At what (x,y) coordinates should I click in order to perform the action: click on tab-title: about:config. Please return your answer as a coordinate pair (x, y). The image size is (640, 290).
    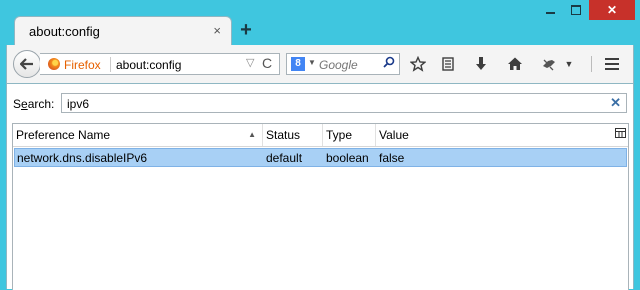
    Looking at the image, I should click on (64, 31).